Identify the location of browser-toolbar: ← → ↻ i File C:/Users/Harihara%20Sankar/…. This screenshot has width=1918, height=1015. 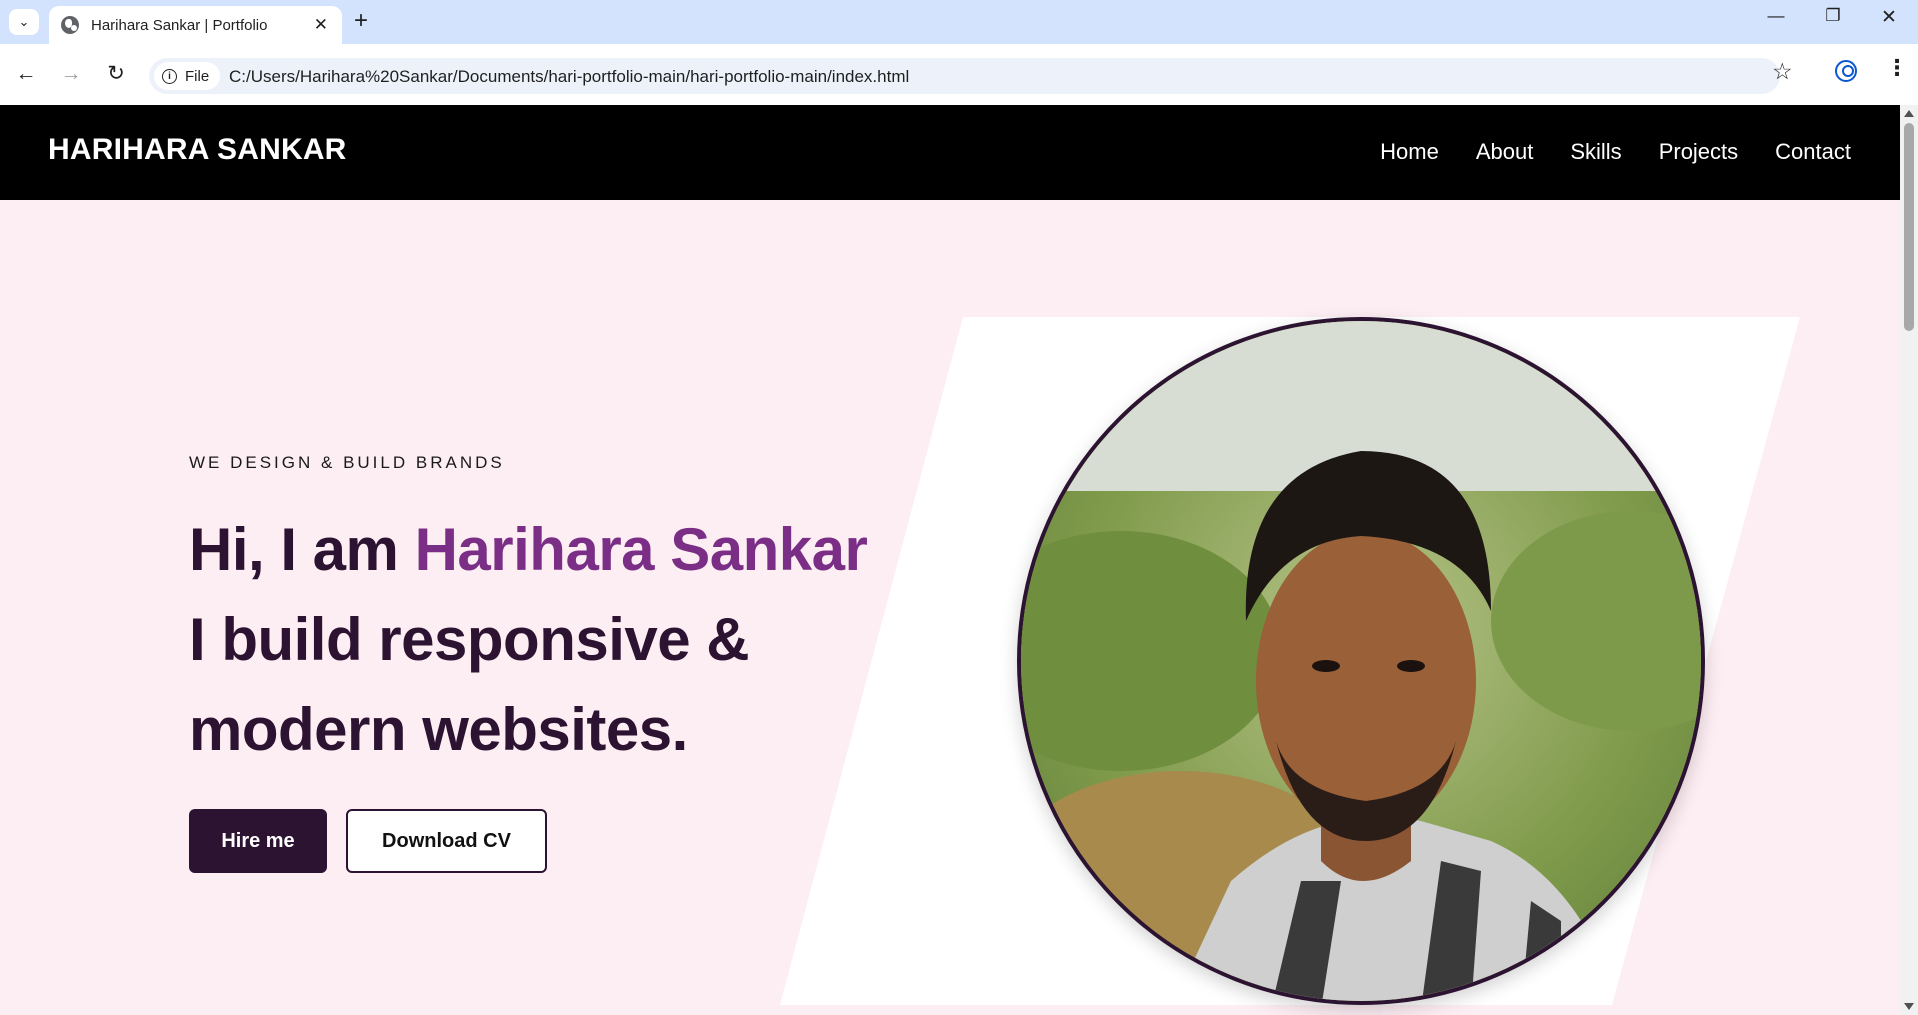
(959, 74).